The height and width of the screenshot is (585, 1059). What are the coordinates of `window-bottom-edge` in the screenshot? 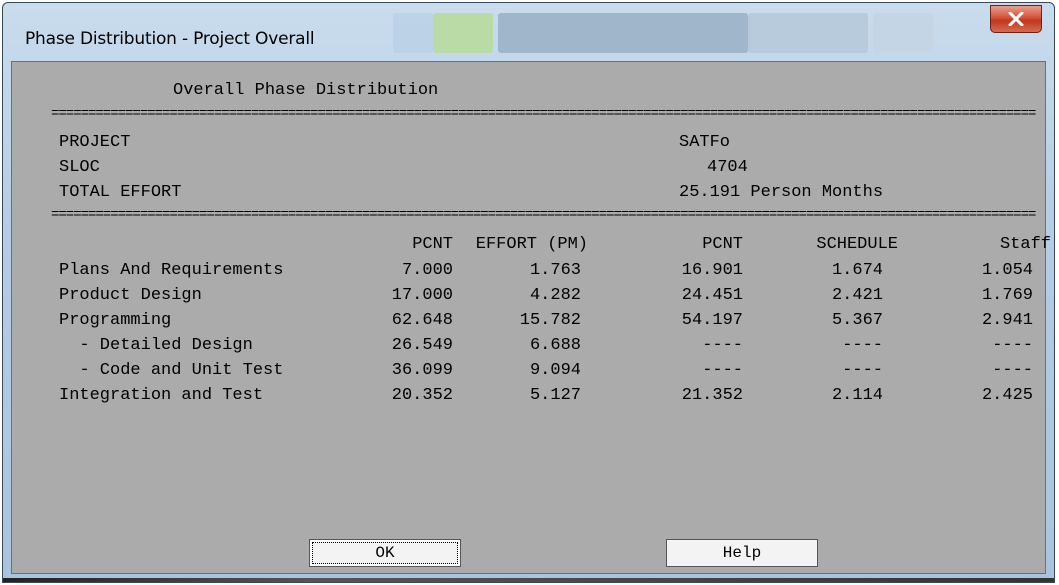 It's located at (528, 580).